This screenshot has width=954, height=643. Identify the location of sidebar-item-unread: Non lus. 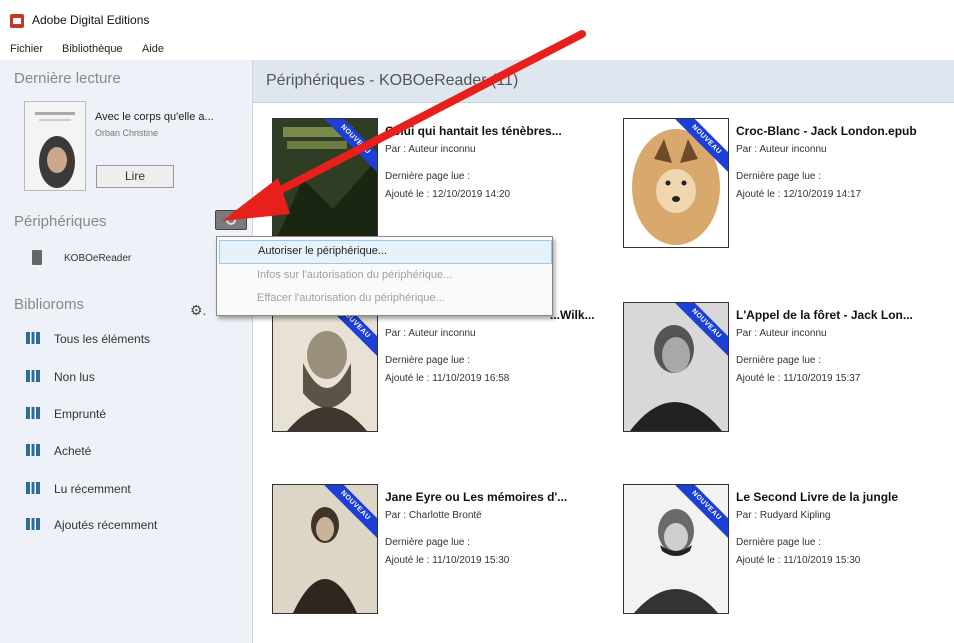
(130, 378).